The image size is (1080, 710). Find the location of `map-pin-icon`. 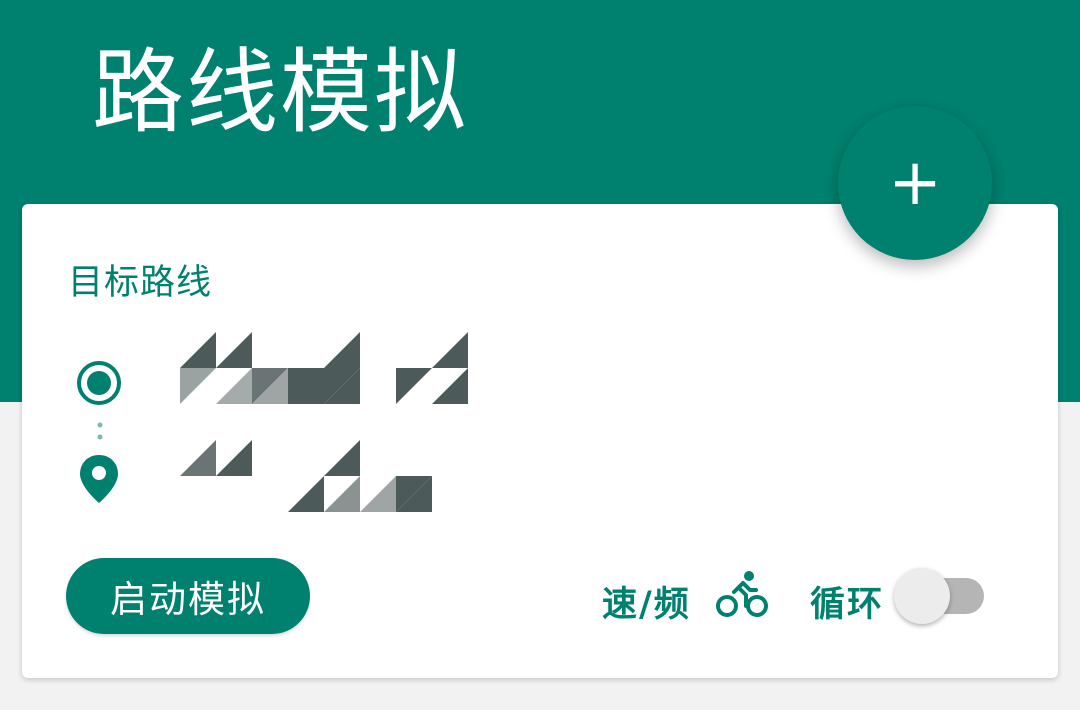

map-pin-icon is located at coordinates (99, 479).